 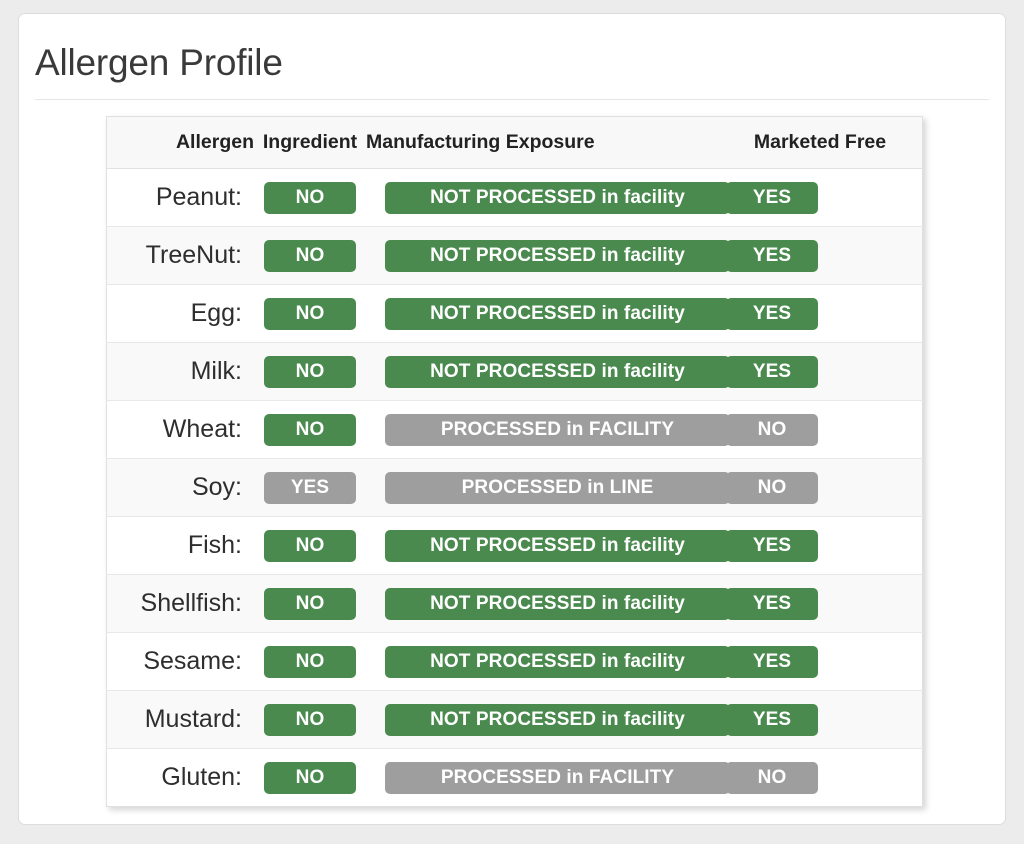 I want to click on table-row: TreeNut: NO NOT PROCESSED in facility YES, so click(x=514, y=255).